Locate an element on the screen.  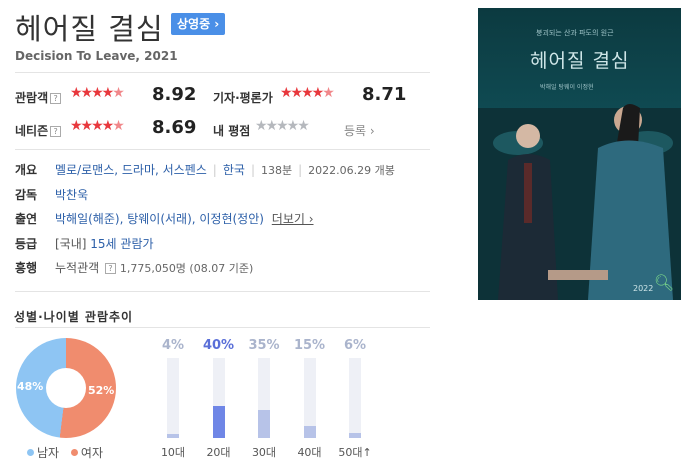
critic-score: 8.71 is located at coordinates (384, 94).